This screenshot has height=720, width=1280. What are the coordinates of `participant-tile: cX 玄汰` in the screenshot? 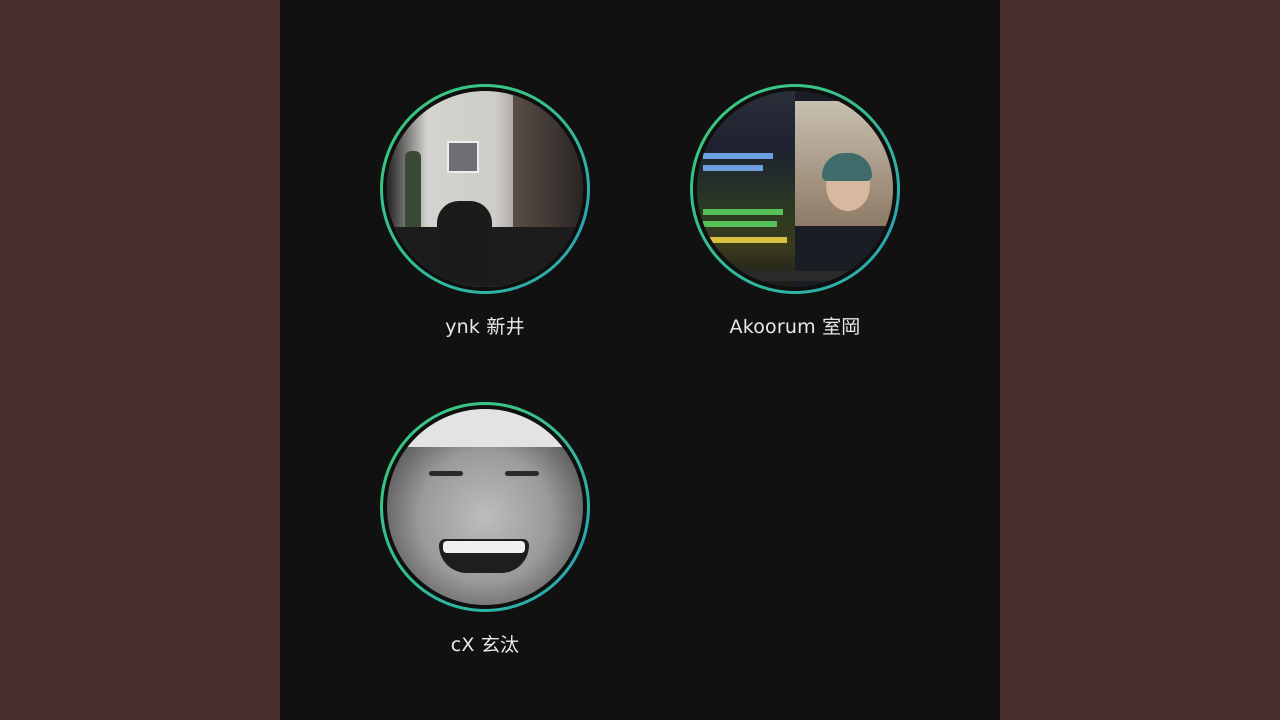 It's located at (485, 529).